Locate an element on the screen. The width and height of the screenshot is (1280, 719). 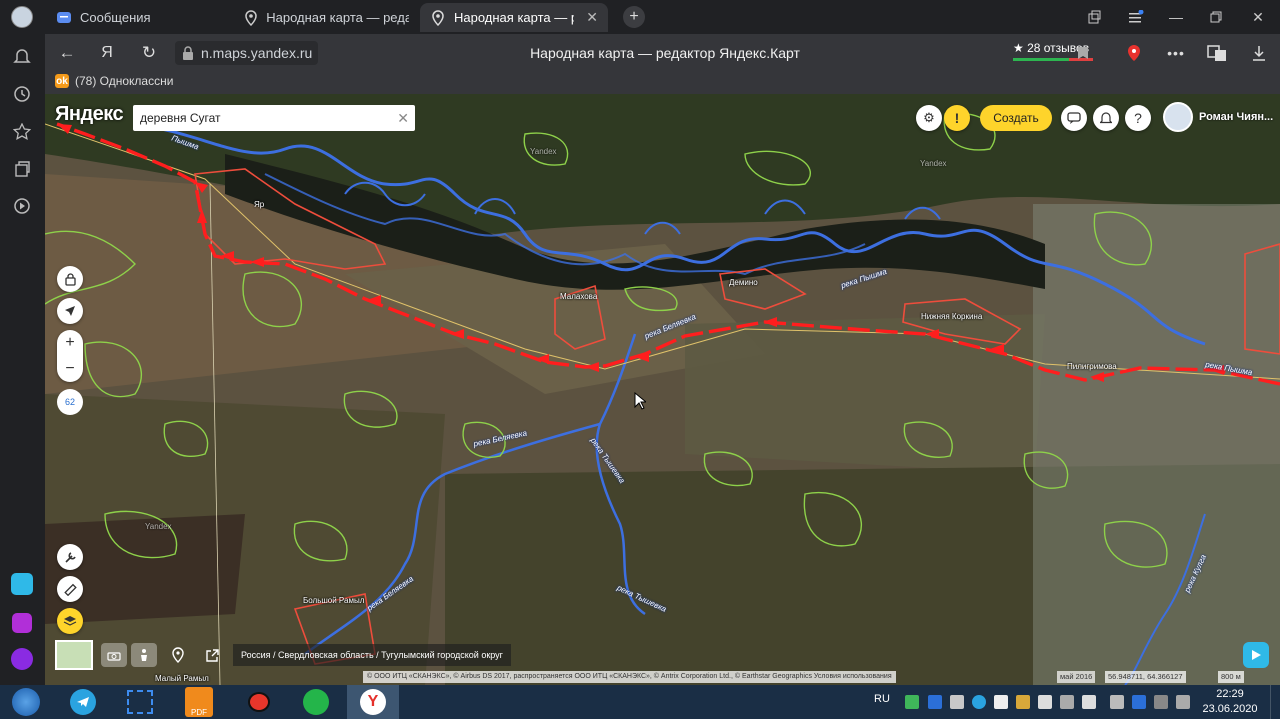
clear-search-icon: ✕ is located at coordinates (403, 118).